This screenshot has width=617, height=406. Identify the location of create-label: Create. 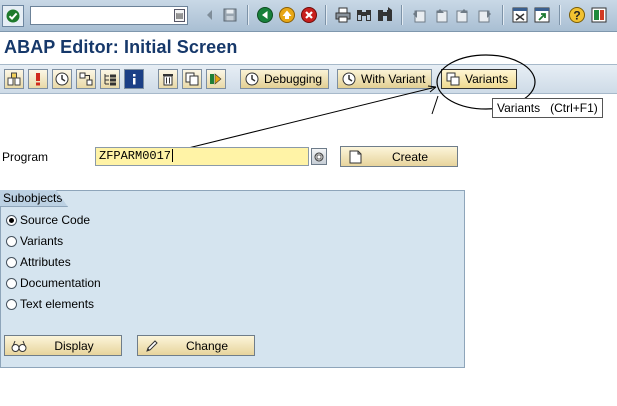
(410, 156).